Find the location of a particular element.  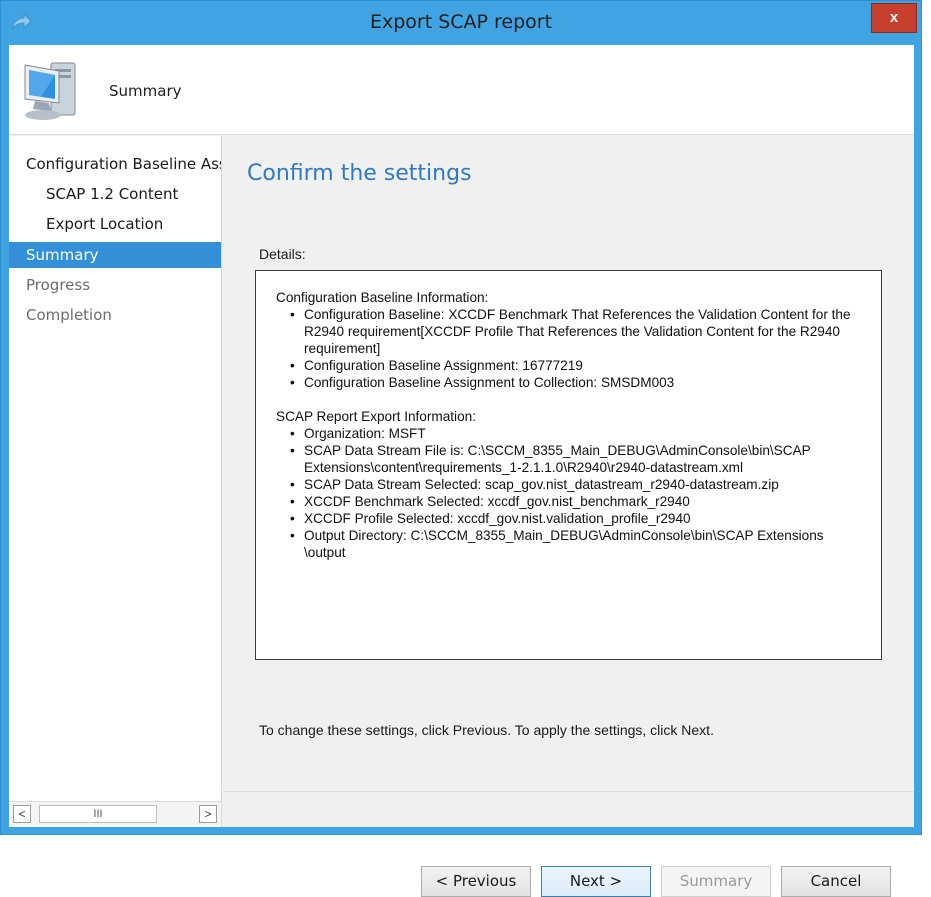

scroll-right-button: > is located at coordinates (208, 814).